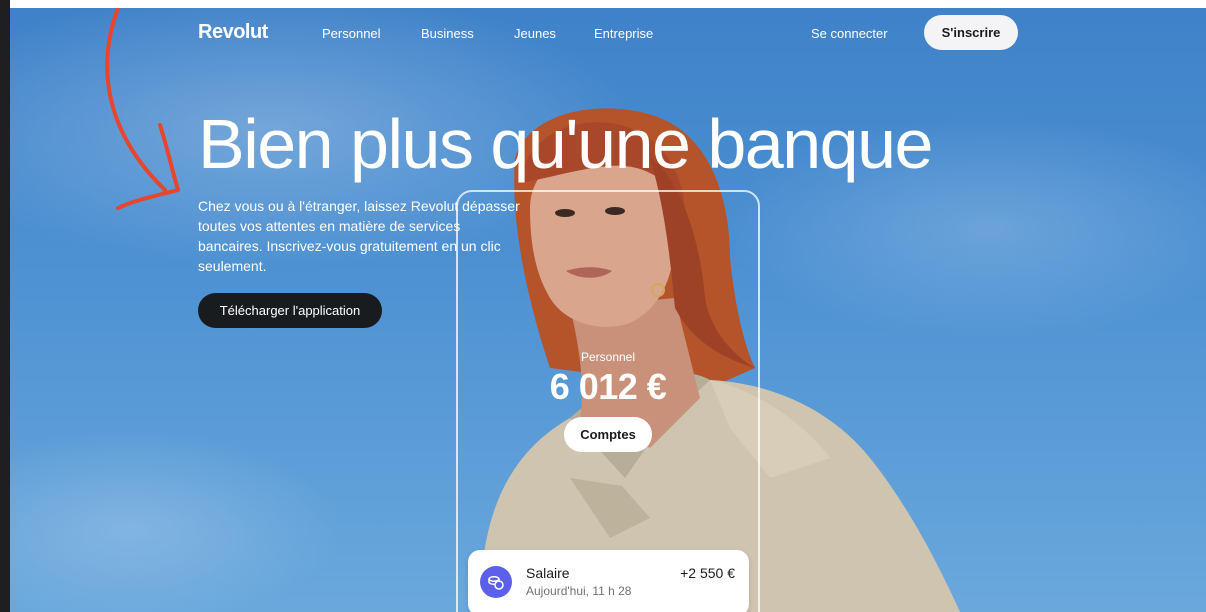 Image resolution: width=1206 pixels, height=612 pixels. I want to click on transaction-amount: +2 550 €, so click(707, 573).